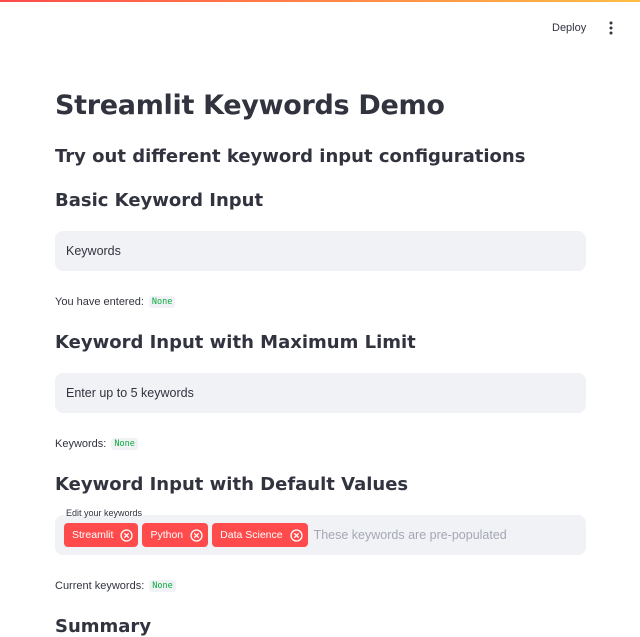 This screenshot has width=640, height=637. Describe the element at coordinates (410, 535) in the screenshot. I see `defaults-keyword-placeholder: These keywords are pre-populated` at that location.